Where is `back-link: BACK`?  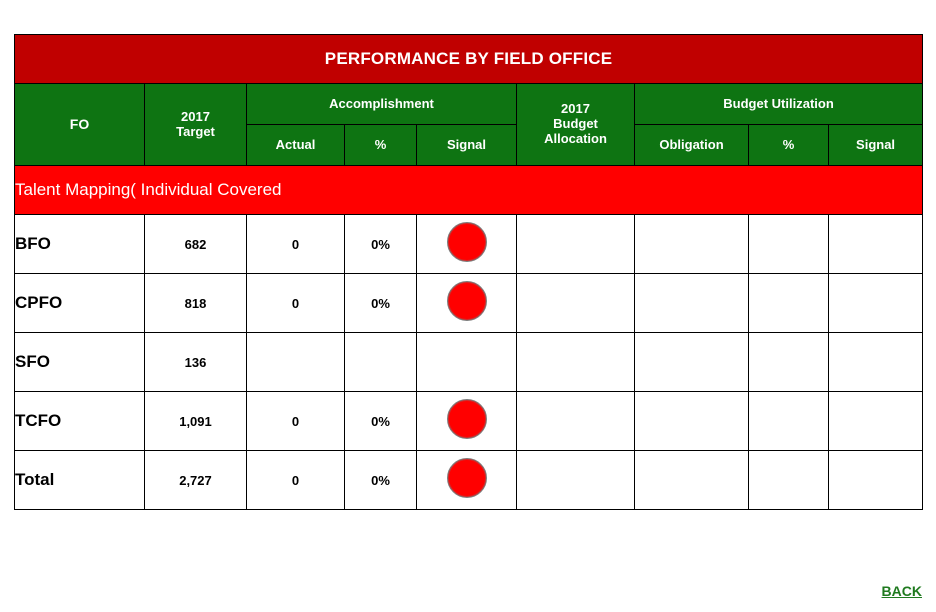
back-link: BACK is located at coordinates (902, 591).